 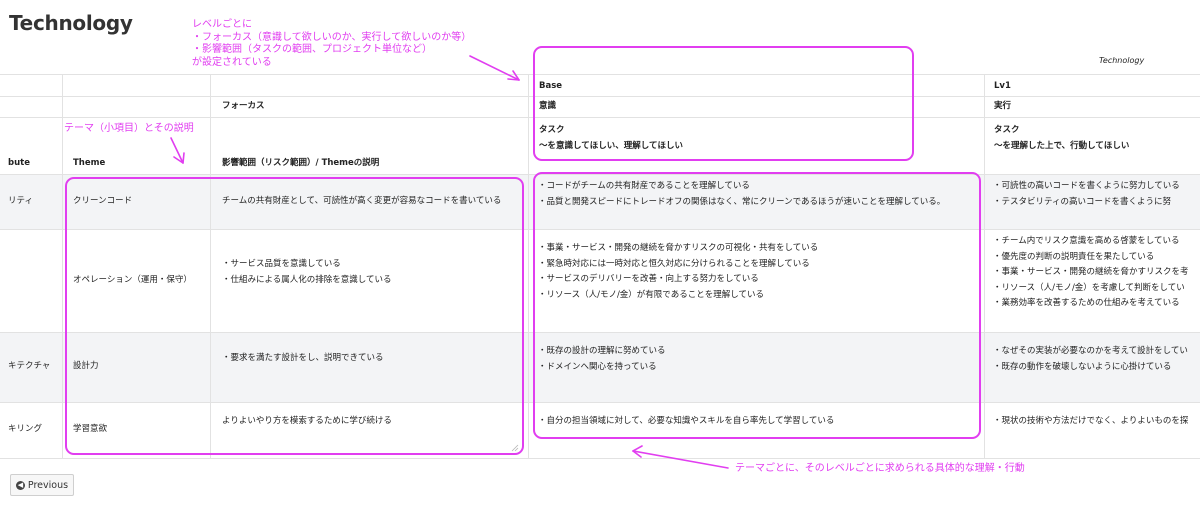 I want to click on level-annotation-line: が設定されている, so click(x=232, y=62).